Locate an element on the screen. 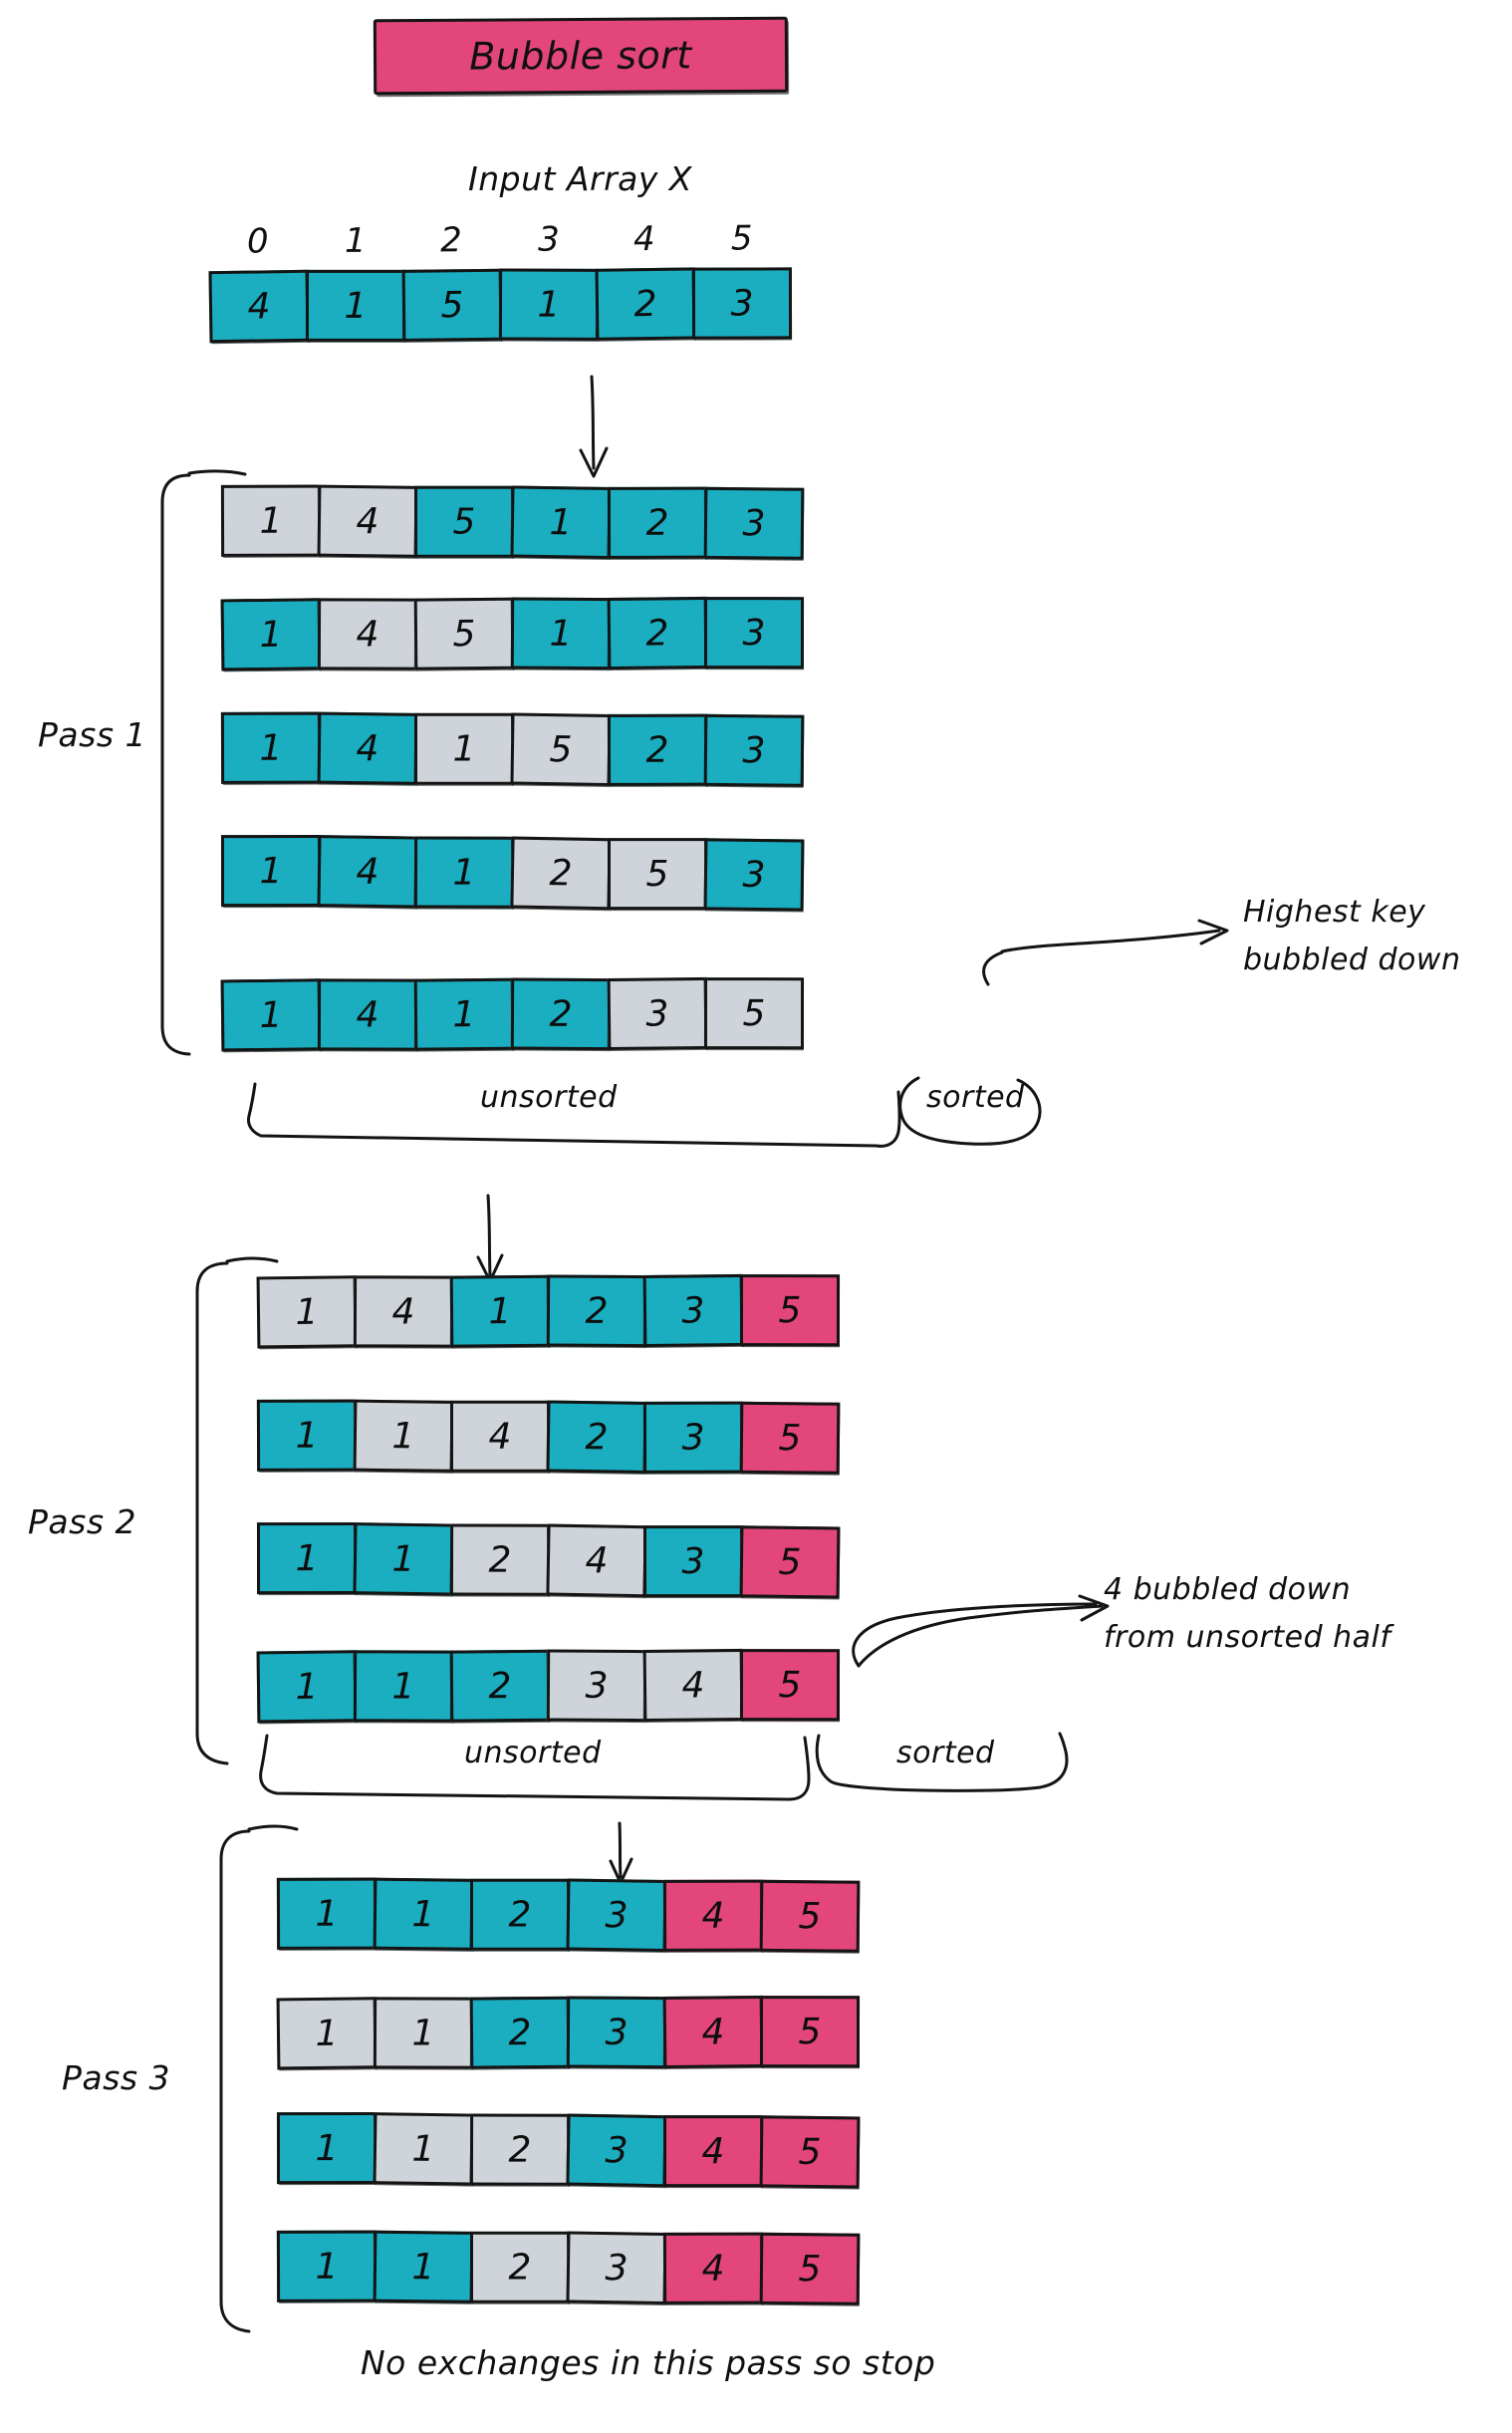  pass3-bracket is located at coordinates (235, 2081).